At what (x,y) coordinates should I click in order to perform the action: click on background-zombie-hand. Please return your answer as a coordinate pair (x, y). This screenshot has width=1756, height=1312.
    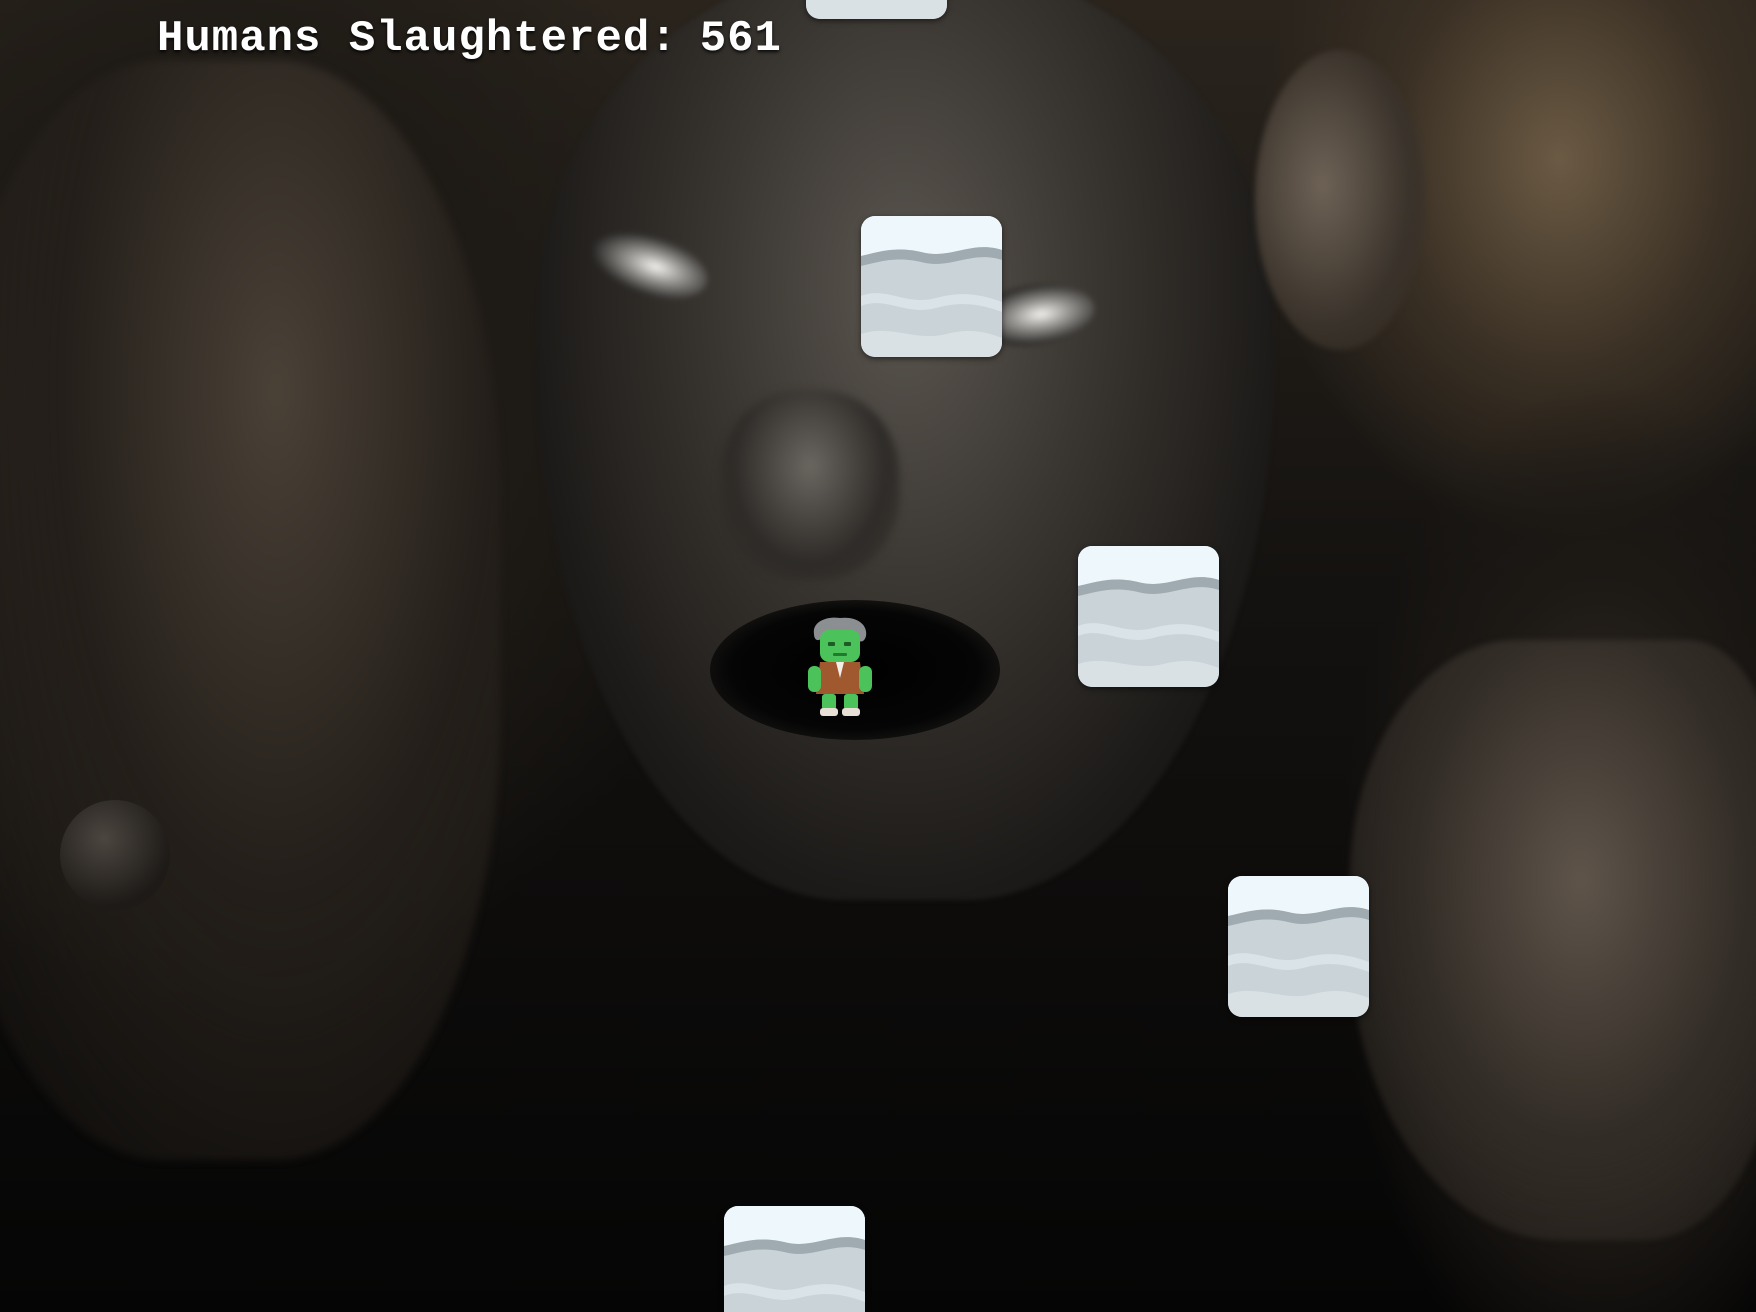
    Looking at the image, I should click on (1553, 940).